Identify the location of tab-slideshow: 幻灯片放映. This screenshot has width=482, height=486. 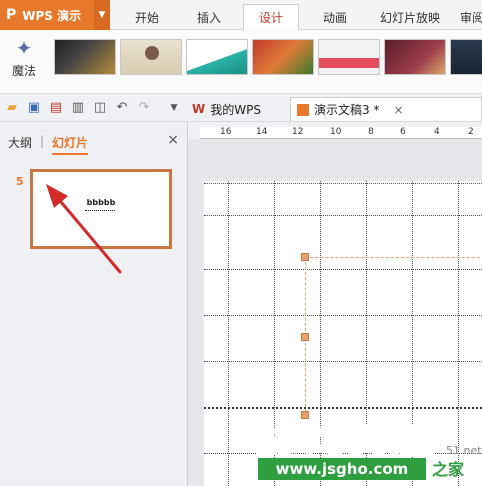
(410, 17).